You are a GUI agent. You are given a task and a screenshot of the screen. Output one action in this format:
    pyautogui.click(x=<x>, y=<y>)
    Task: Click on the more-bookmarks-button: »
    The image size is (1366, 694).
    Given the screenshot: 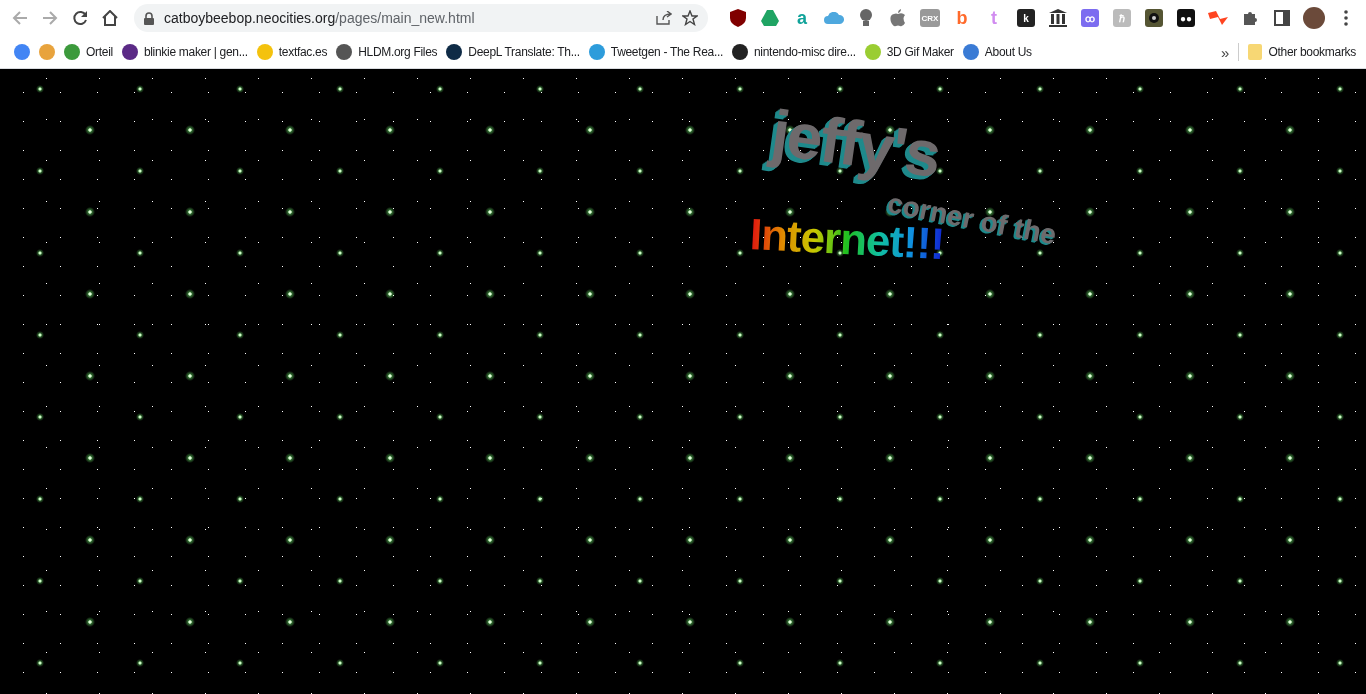 What is the action you would take?
    pyautogui.click(x=1225, y=52)
    